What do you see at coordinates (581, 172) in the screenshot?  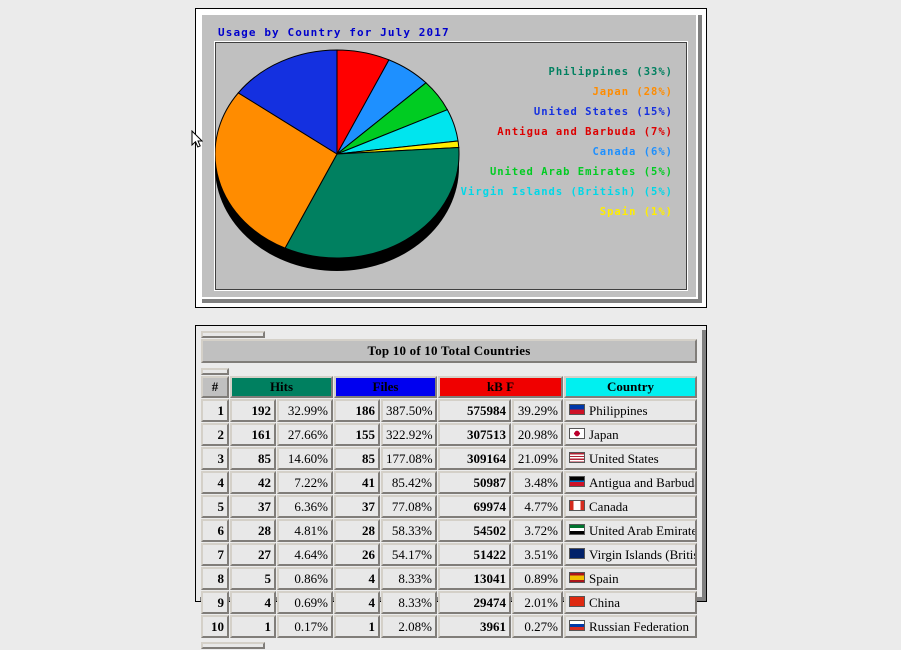 I see `legend-entry-5: United Arab Emirates (5%)` at bounding box center [581, 172].